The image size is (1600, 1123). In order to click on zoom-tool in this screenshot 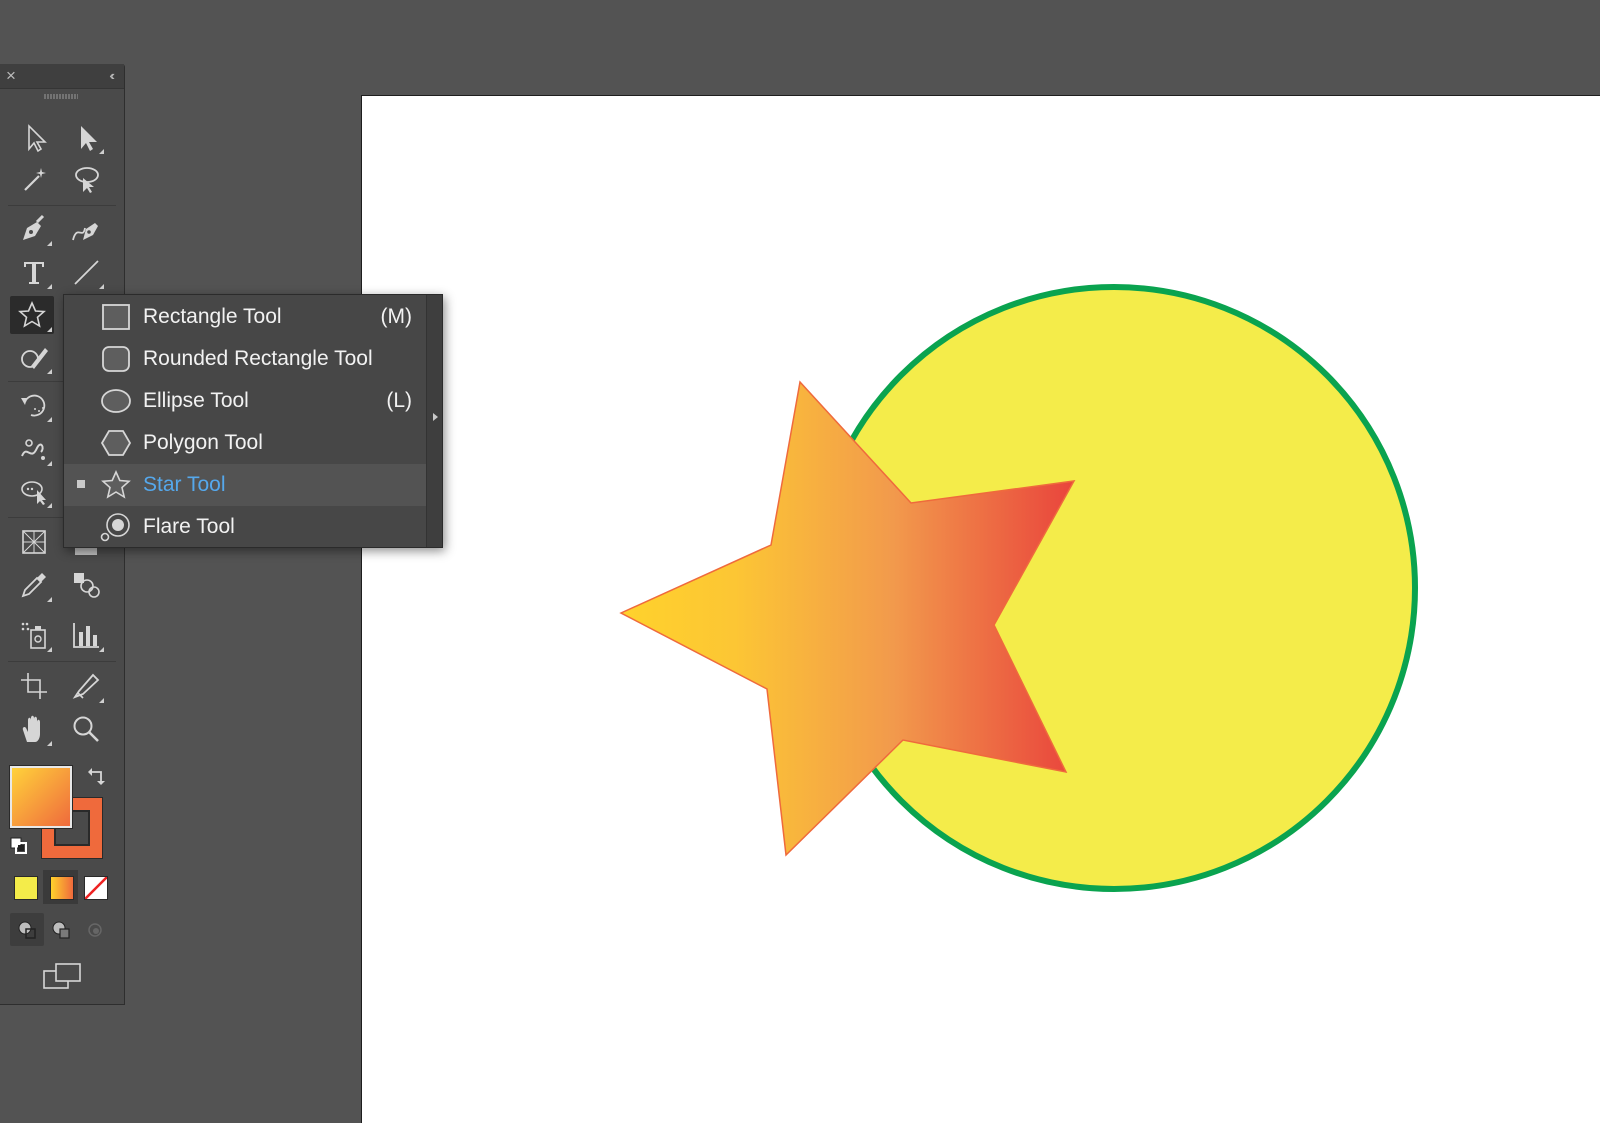, I will do `click(86, 729)`.